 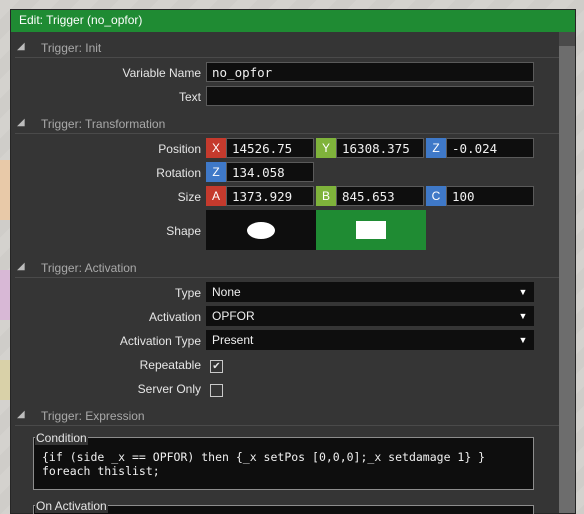 What do you see at coordinates (189, 97) in the screenshot?
I see `text-label: Text` at bounding box center [189, 97].